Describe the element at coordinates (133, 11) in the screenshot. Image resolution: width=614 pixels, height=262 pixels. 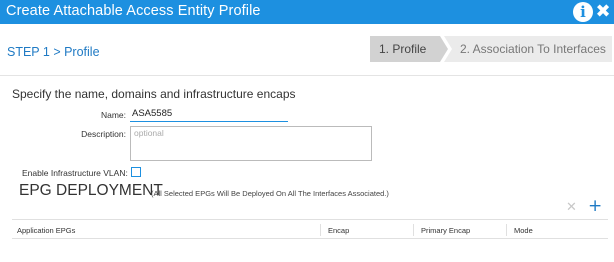
I see `dialog-title: Create Attachable Access Entity Profile` at that location.